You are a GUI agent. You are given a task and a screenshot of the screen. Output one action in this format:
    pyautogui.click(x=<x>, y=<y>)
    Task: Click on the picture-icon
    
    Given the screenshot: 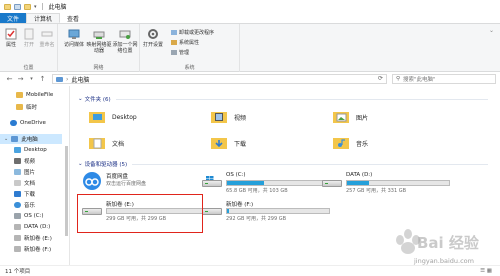 What is the action you would take?
    pyautogui.click(x=17, y=172)
    